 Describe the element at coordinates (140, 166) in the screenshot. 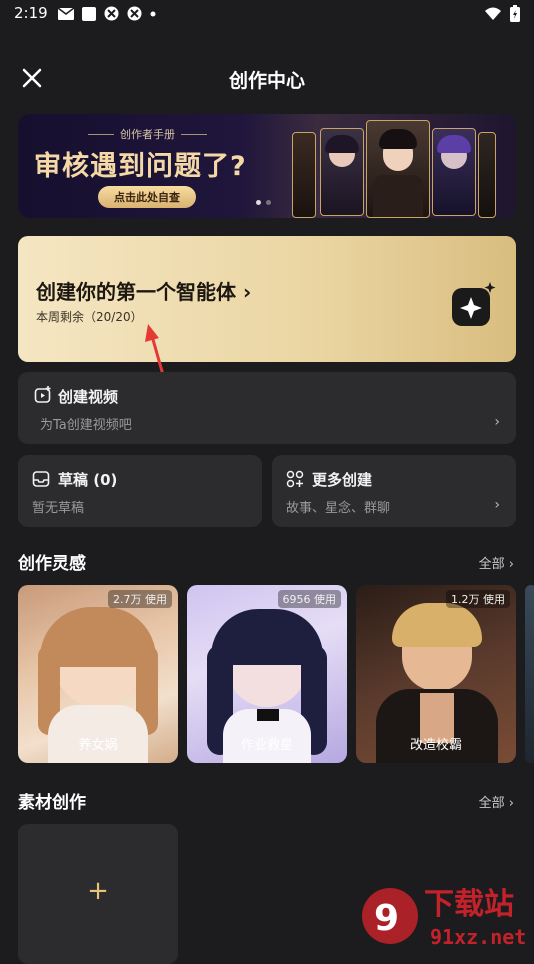

I see `banner-headline: 审核遇到问题了?` at that location.